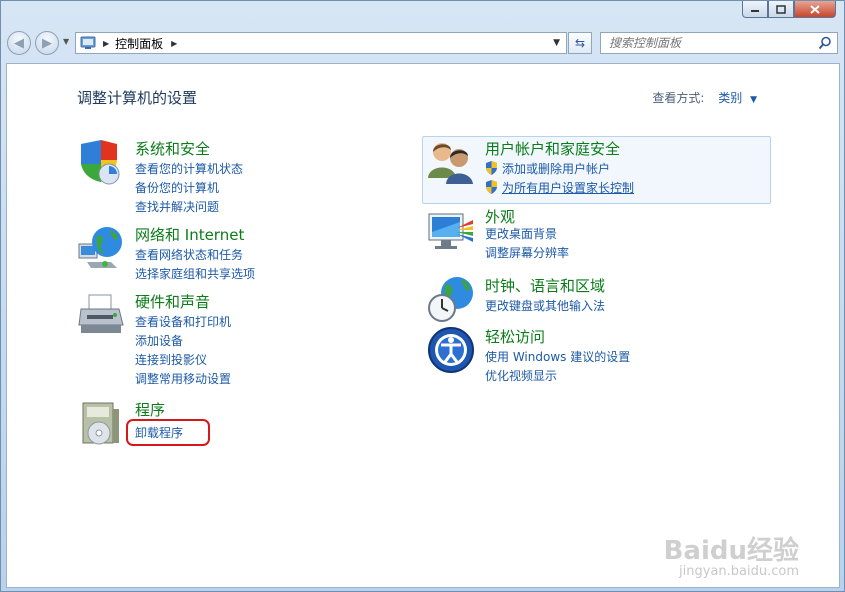 This screenshot has width=845, height=592. Describe the element at coordinates (321, 43) in the screenshot. I see `address-bar: ▶ 控制面板 ▶ ▼` at that location.